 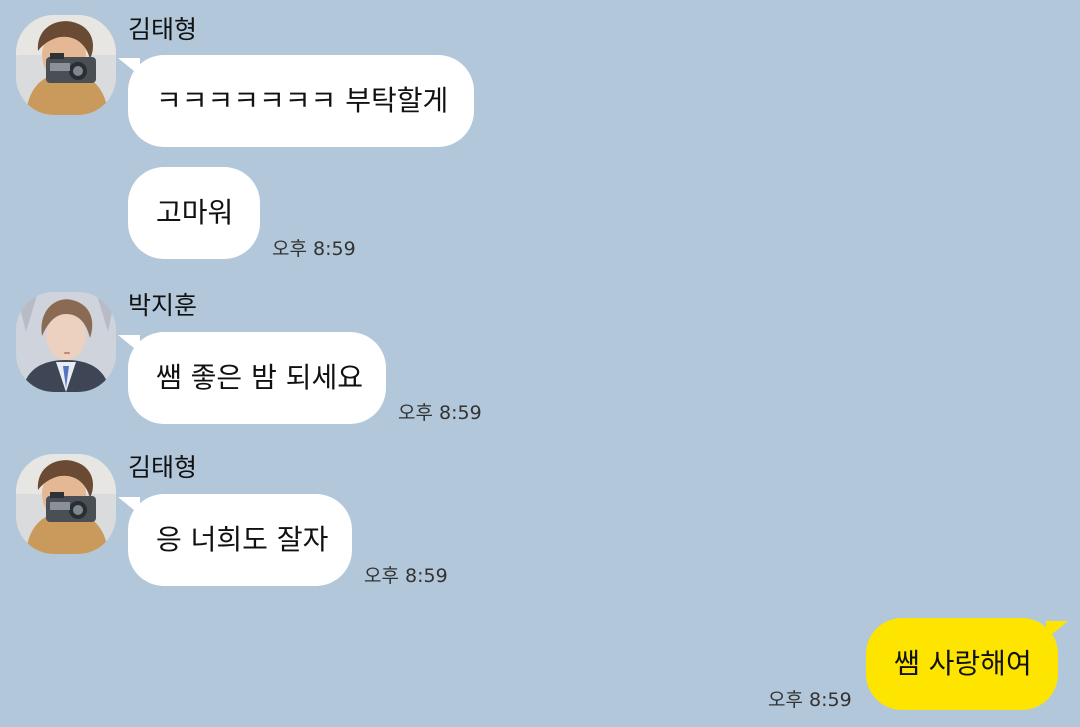 What do you see at coordinates (260, 377) in the screenshot?
I see `message-text: 쌤 좋은 밤 되세요` at bounding box center [260, 377].